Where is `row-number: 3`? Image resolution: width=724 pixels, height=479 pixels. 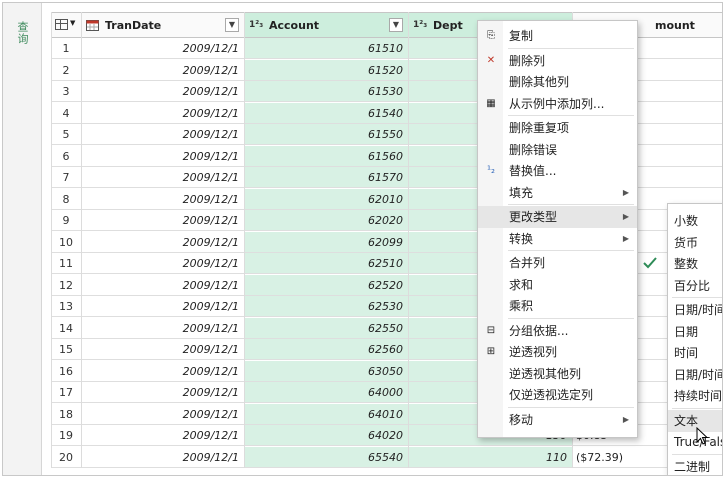
row-number: 3 is located at coordinates (66, 91).